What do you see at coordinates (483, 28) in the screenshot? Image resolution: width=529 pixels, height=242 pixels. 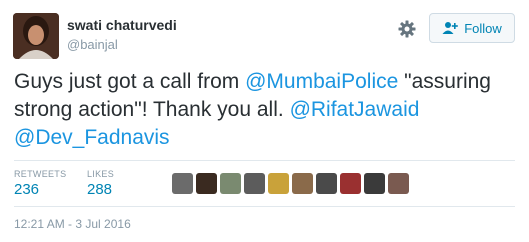 I see `follow-label: Follow` at bounding box center [483, 28].